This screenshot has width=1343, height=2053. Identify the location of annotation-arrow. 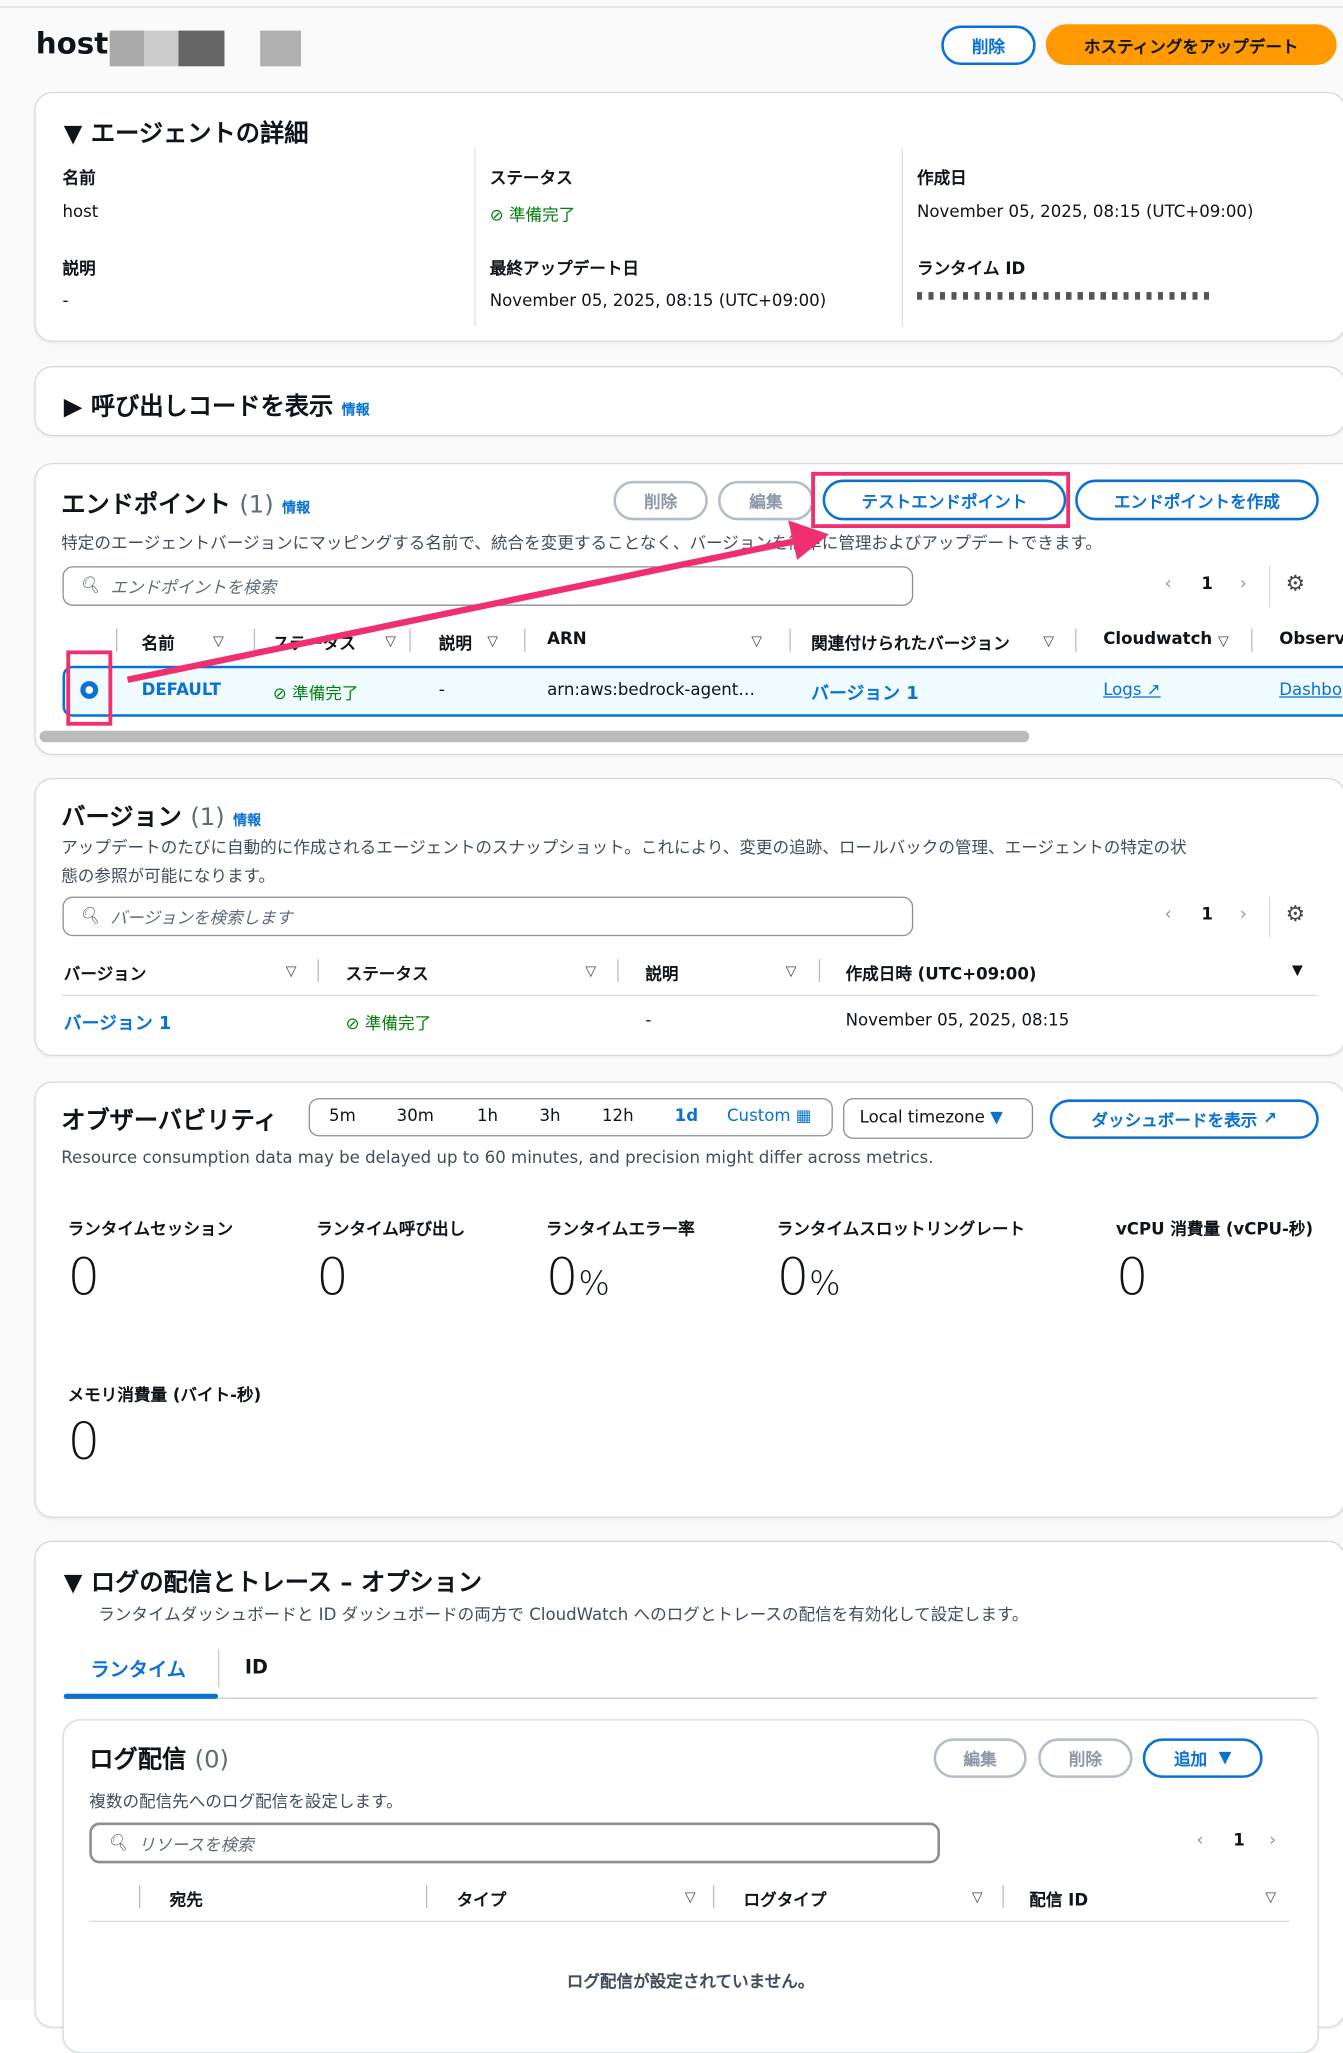
(478, 601).